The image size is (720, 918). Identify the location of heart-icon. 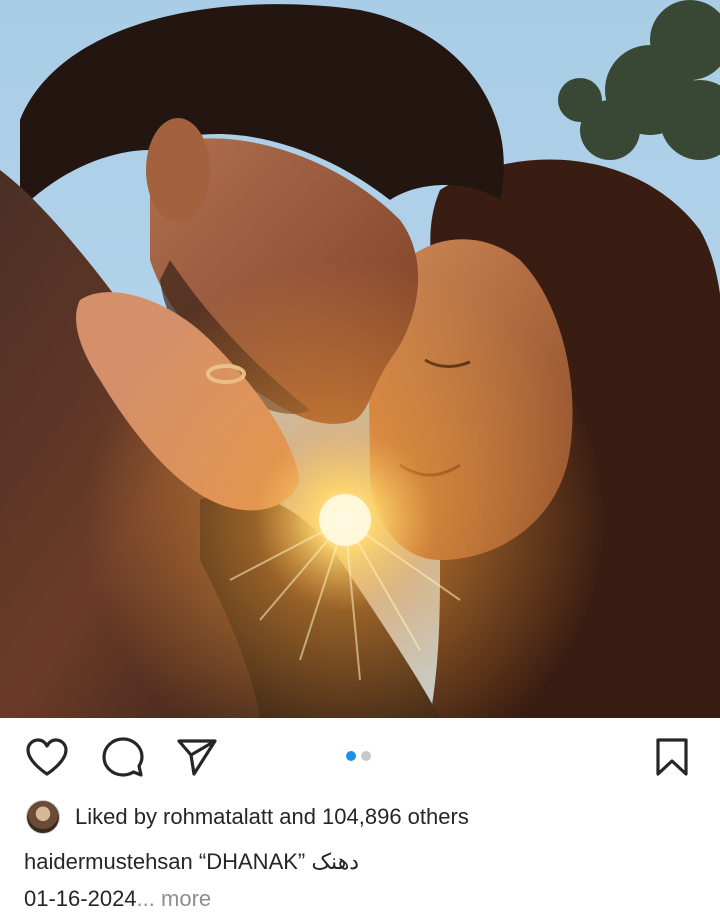
(47, 757).